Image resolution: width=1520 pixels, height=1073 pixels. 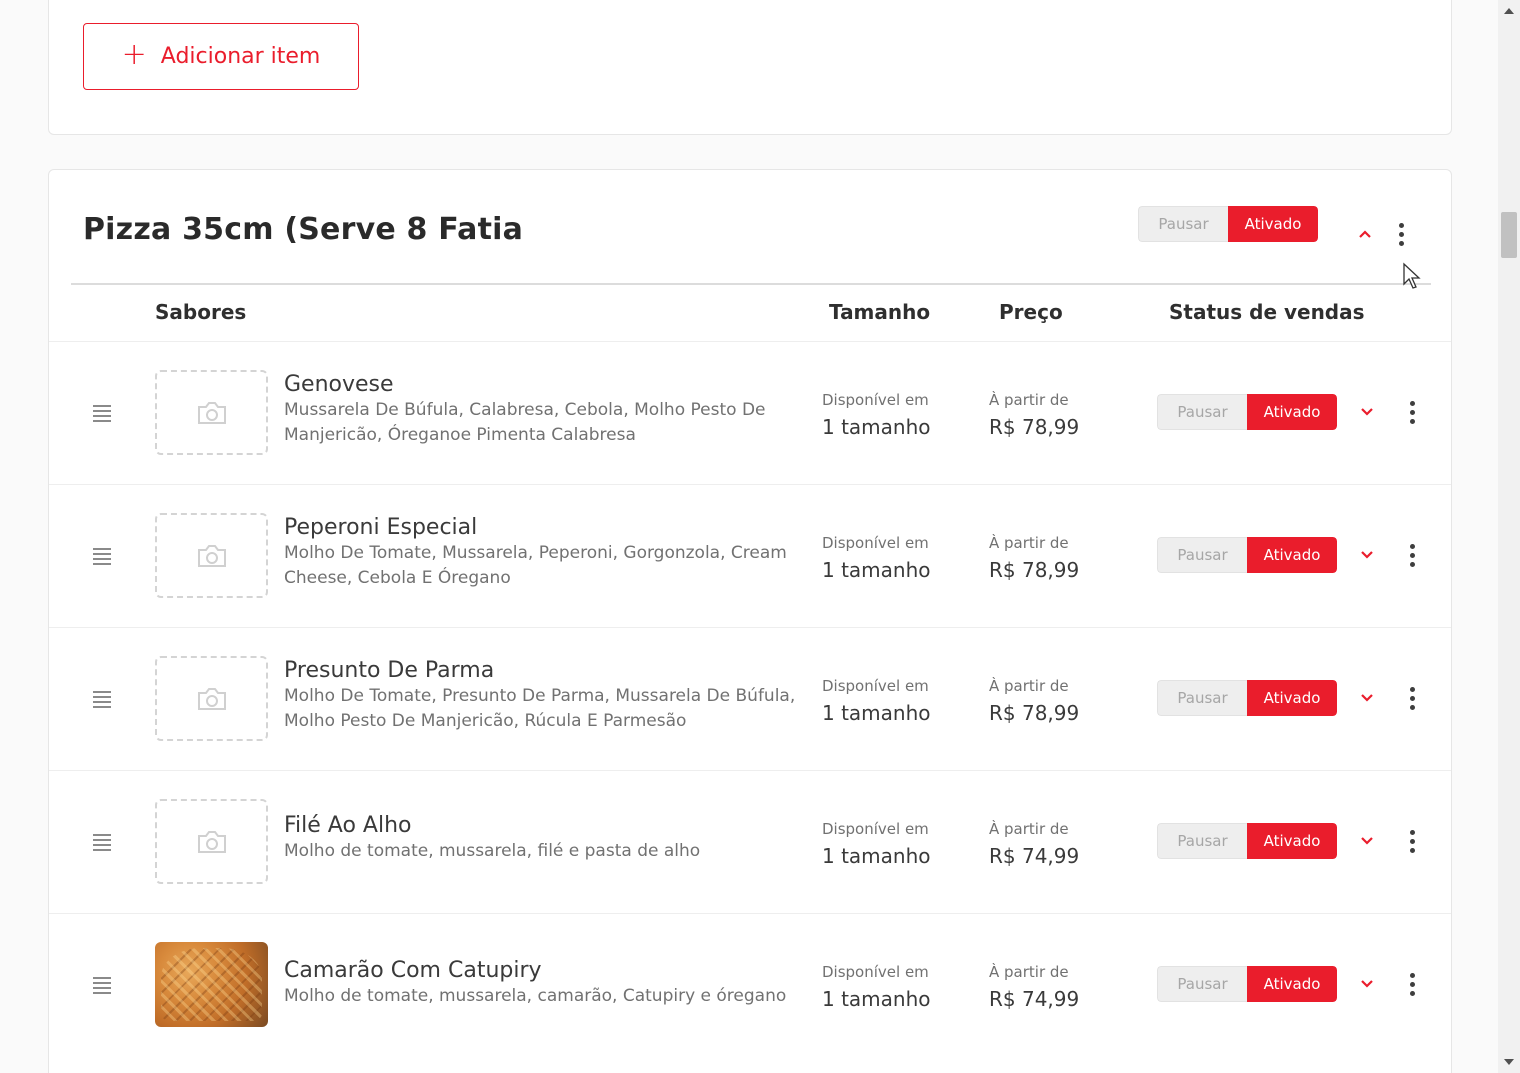 What do you see at coordinates (1509, 536) in the screenshot?
I see `page-scrollbar` at bounding box center [1509, 536].